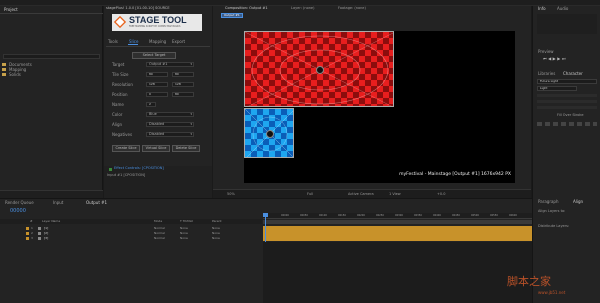 The width and height of the screenshot is (600, 303). Describe the element at coordinates (131, 238) in the screenshot. I see `table-row: 3 [3] Normal None None` at that location.